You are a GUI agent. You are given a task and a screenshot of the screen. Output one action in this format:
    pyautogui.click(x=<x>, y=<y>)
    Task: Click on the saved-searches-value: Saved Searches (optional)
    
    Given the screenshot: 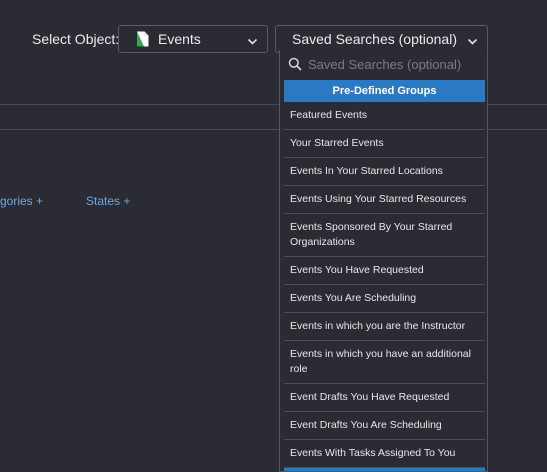 What is the action you would take?
    pyautogui.click(x=374, y=39)
    